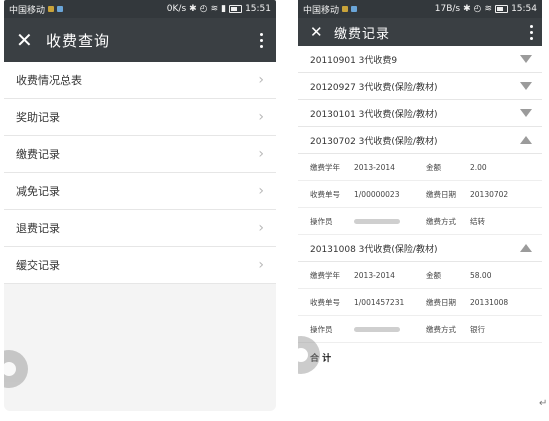 This screenshot has height=421, width=549. Describe the element at coordinates (420, 9) in the screenshot. I see `status-bar: 中国移动 17B/s ✱ ◴ ≋ 15:54` at that location.